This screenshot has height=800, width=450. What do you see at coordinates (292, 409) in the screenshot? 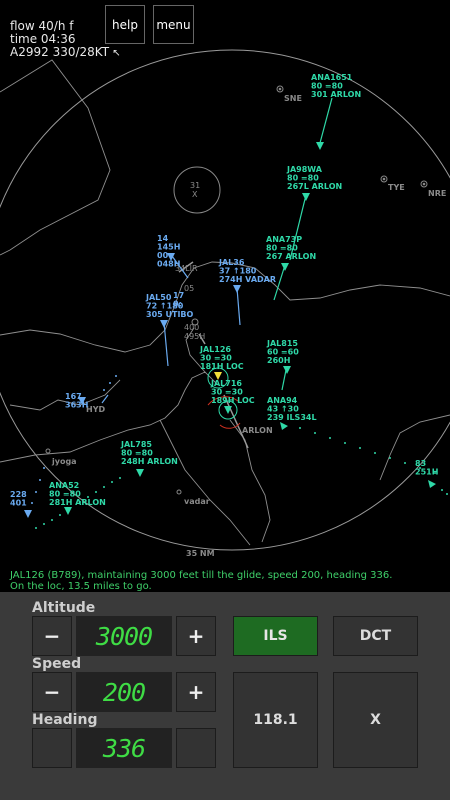
I see `data-tag-ana94: ANA94 43 ↑30 239 ILS34L` at bounding box center [292, 409].